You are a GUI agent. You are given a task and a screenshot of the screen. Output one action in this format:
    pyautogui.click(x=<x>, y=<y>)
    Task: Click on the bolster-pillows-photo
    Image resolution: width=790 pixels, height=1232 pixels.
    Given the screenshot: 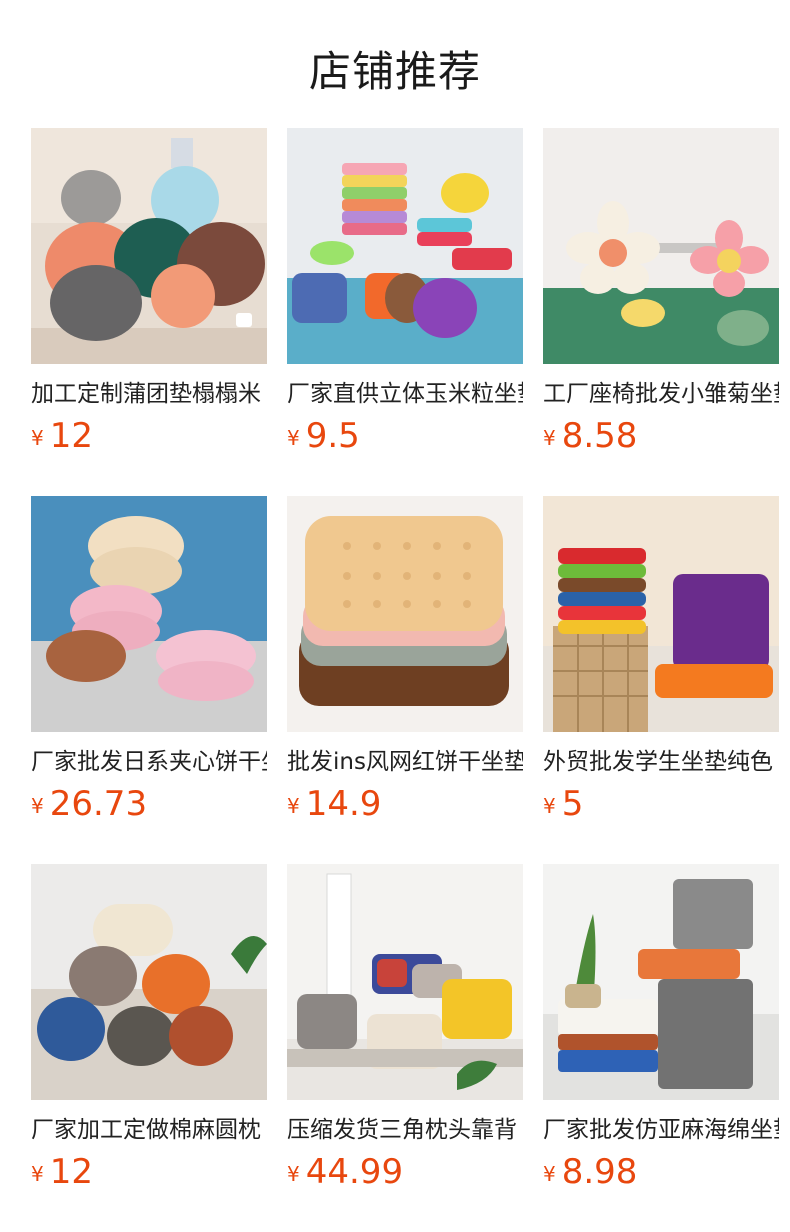 What is the action you would take?
    pyautogui.click(x=149, y=982)
    